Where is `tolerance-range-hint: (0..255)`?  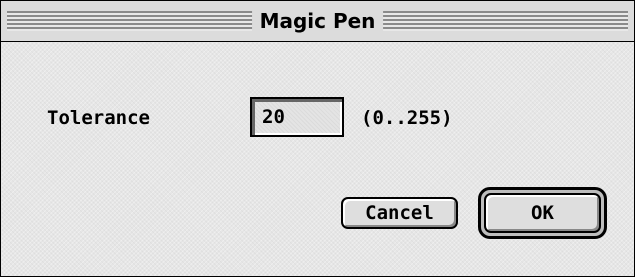
tolerance-range-hint: (0..255) is located at coordinates (407, 118).